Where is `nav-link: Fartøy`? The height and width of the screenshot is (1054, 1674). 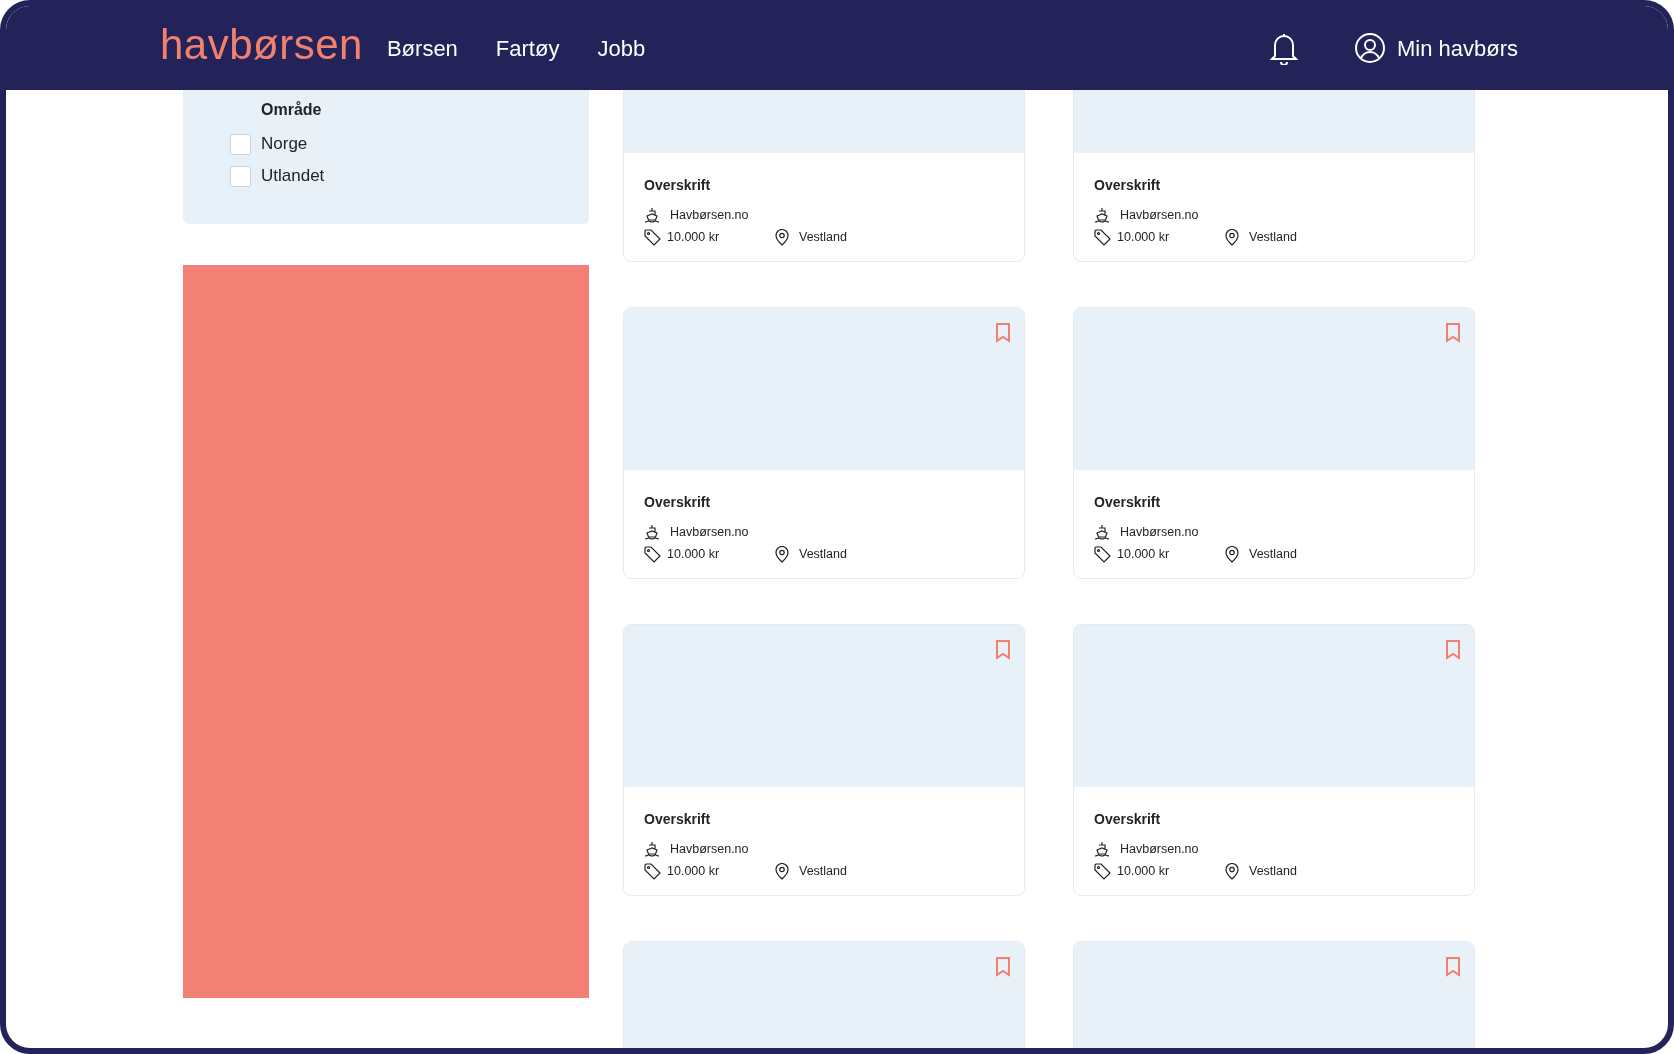
nav-link: Fartøy is located at coordinates (527, 48).